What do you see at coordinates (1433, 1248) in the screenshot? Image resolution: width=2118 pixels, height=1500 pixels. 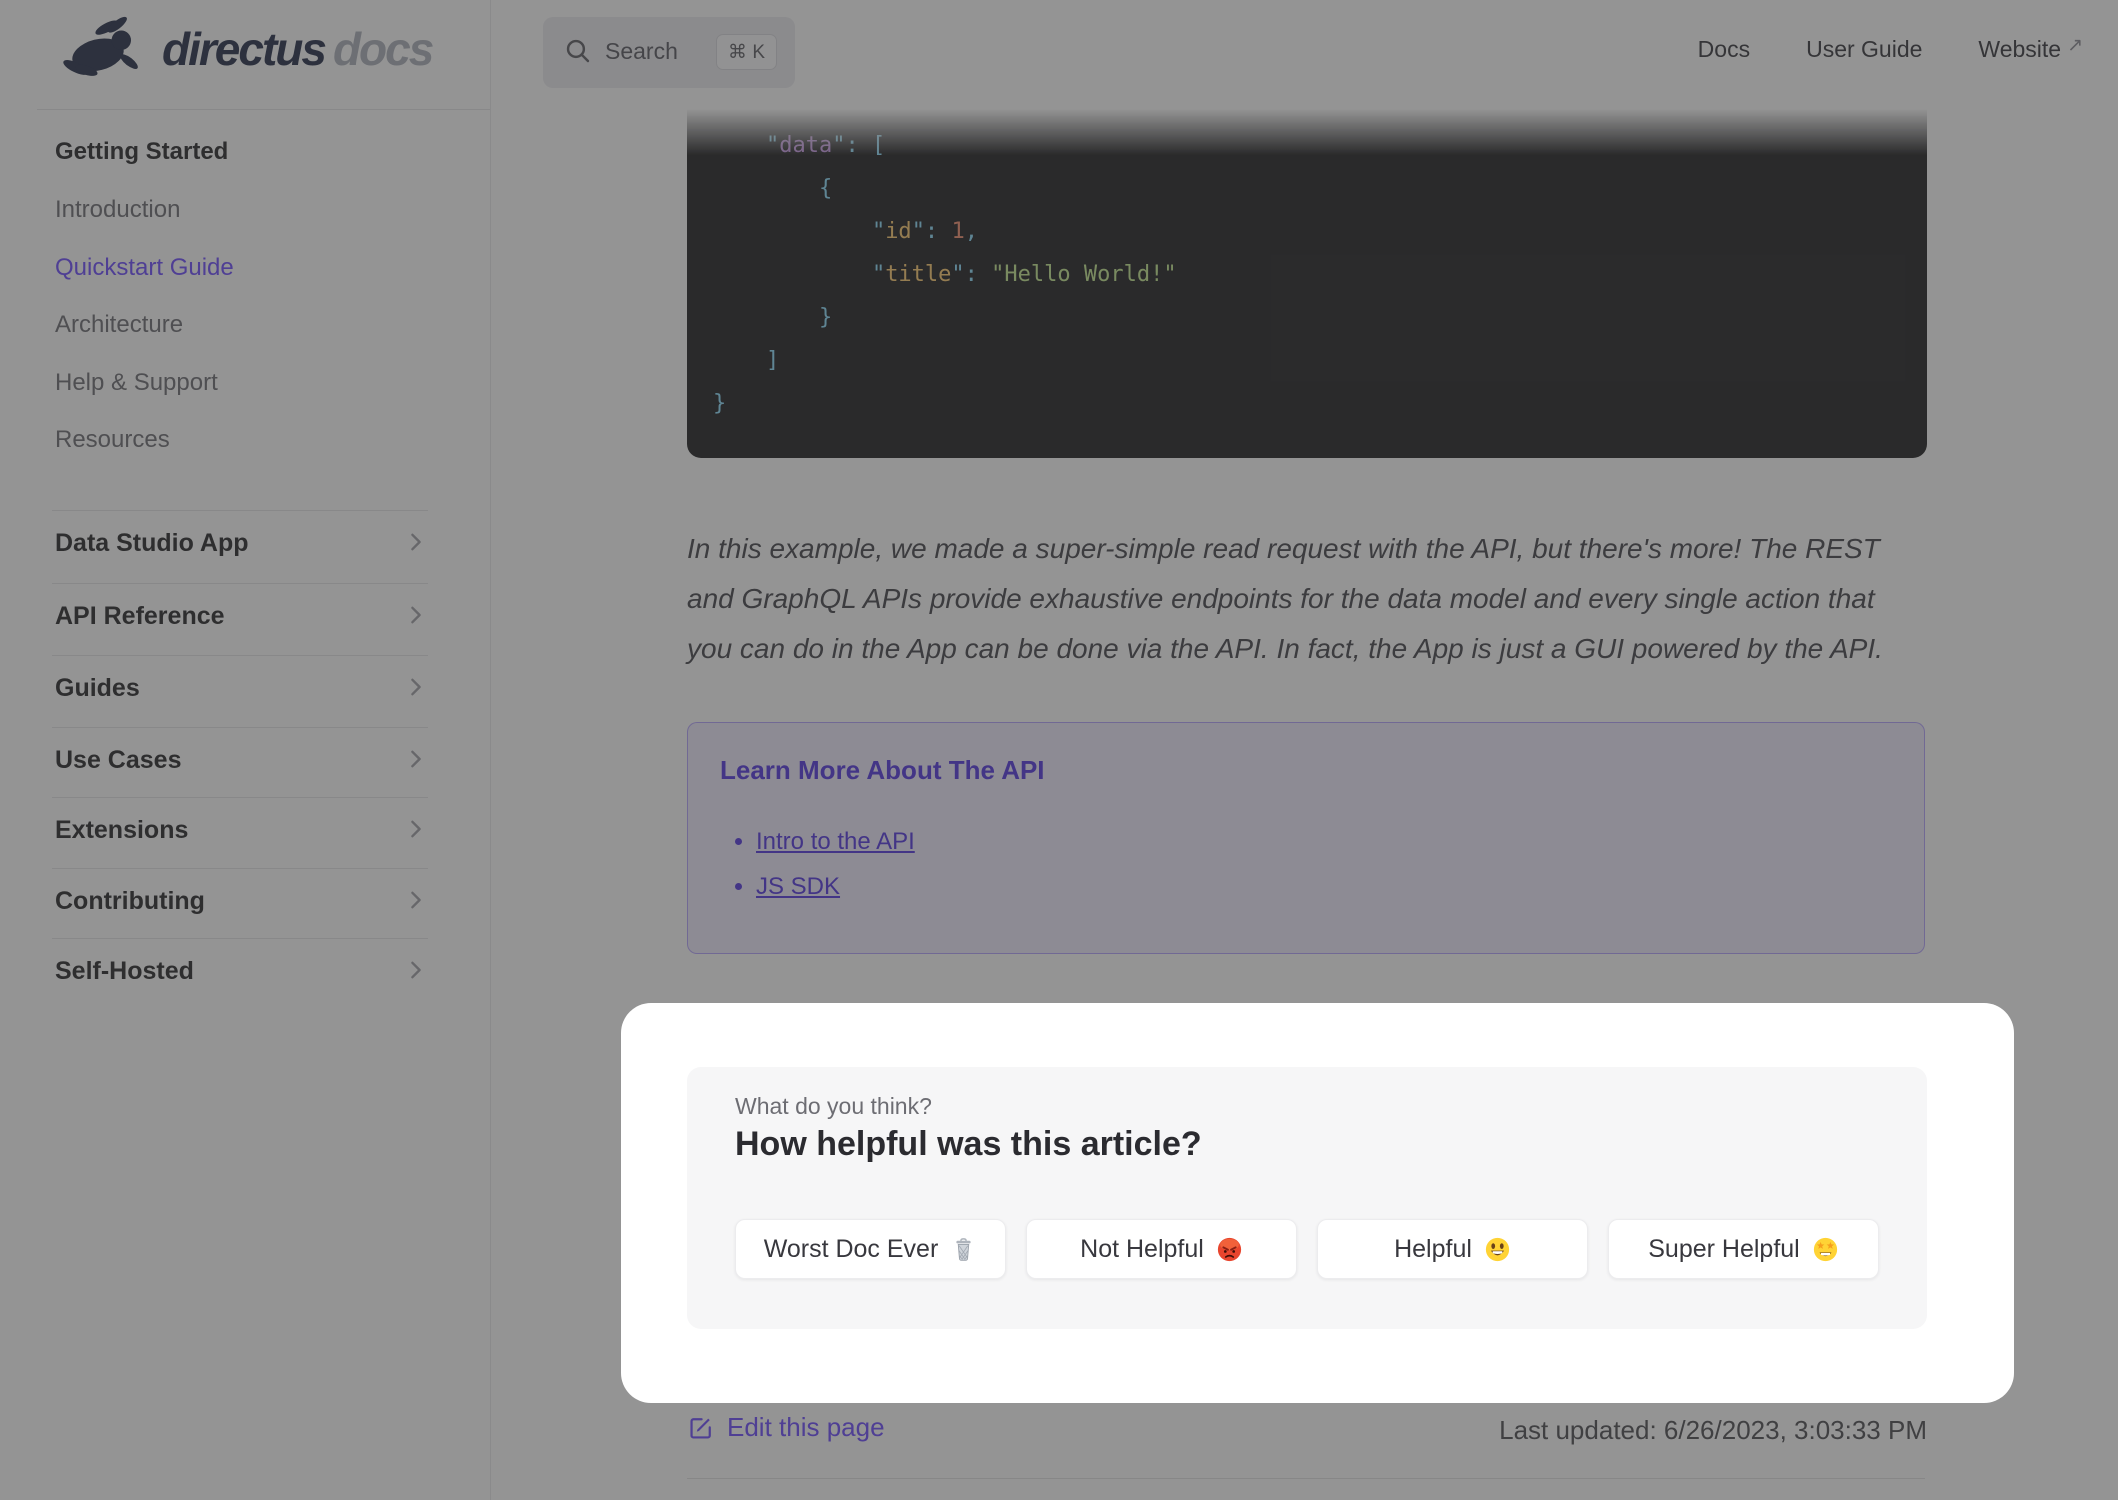 I see `helpful-label: Helpful` at bounding box center [1433, 1248].